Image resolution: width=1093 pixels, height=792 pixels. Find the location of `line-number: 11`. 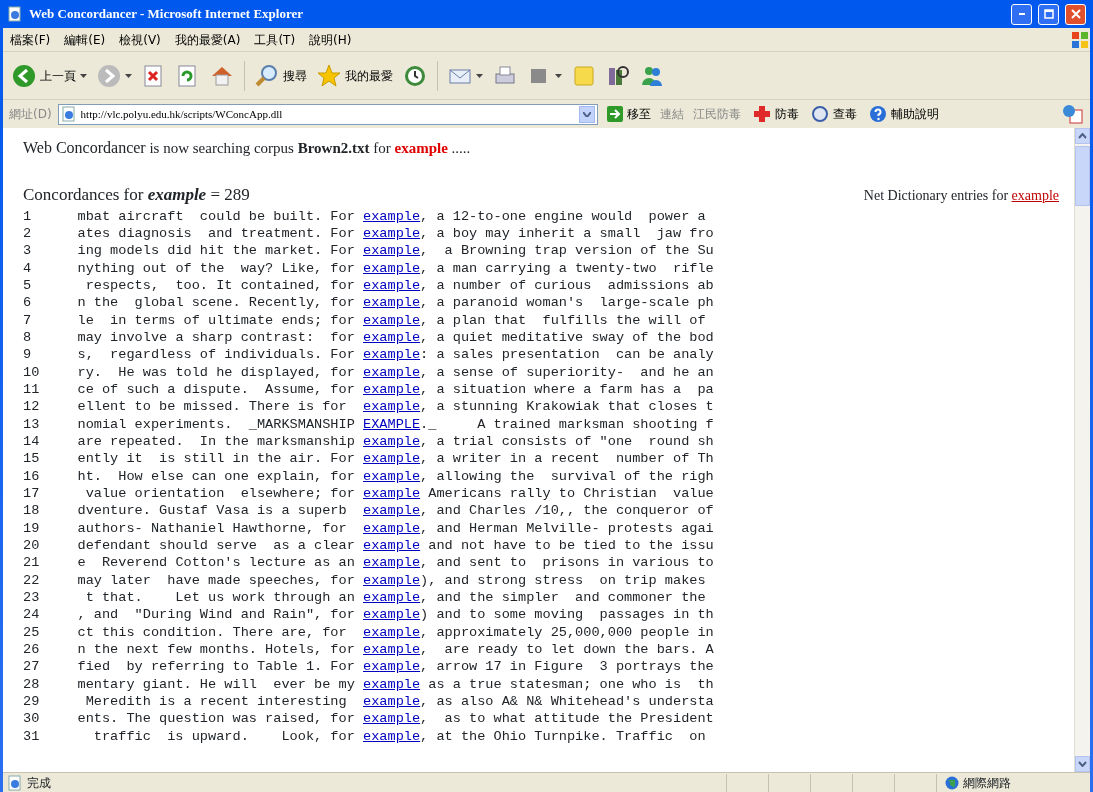

line-number: 11 is located at coordinates (32, 389).